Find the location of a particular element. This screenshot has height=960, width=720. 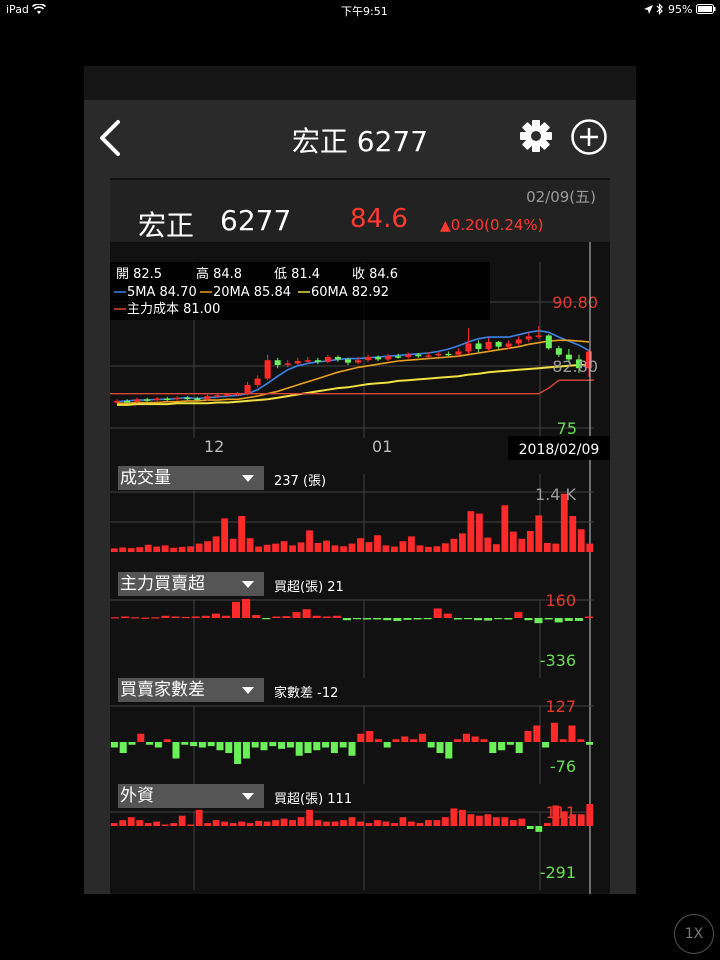

indicator-select-broker-diff: 買賣家數差 is located at coordinates (191, 690).